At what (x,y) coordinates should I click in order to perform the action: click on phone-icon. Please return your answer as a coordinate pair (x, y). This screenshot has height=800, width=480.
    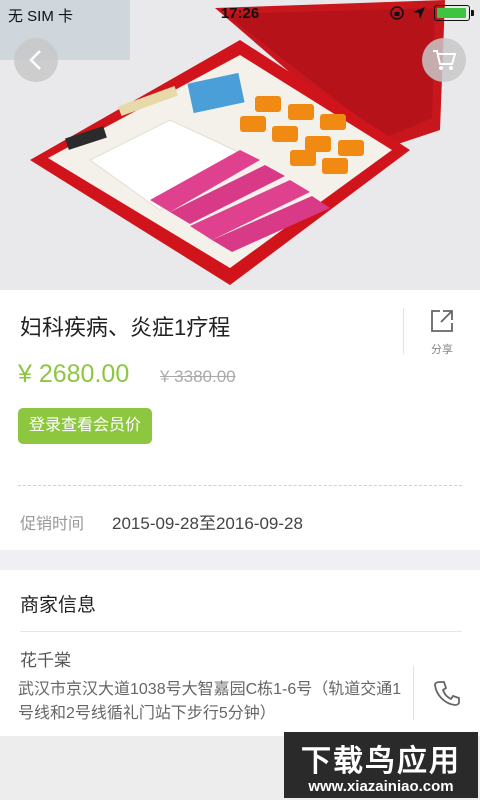
    Looking at the image, I should click on (447, 693).